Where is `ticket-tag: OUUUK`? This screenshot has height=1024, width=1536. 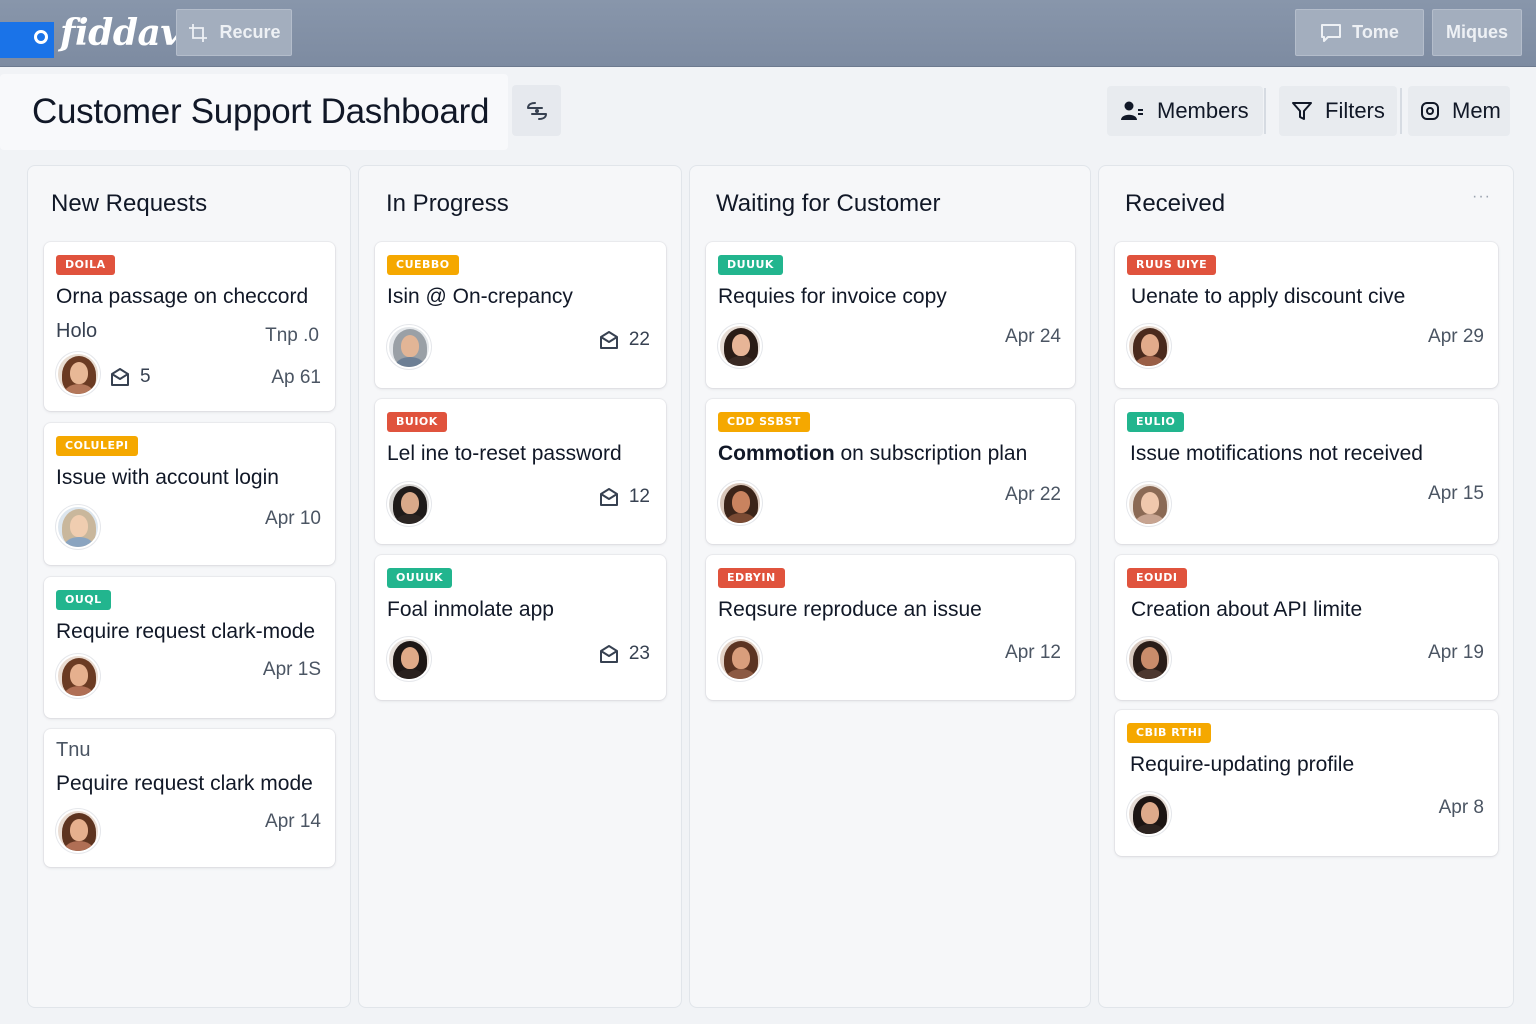 ticket-tag: OUUUK is located at coordinates (420, 578).